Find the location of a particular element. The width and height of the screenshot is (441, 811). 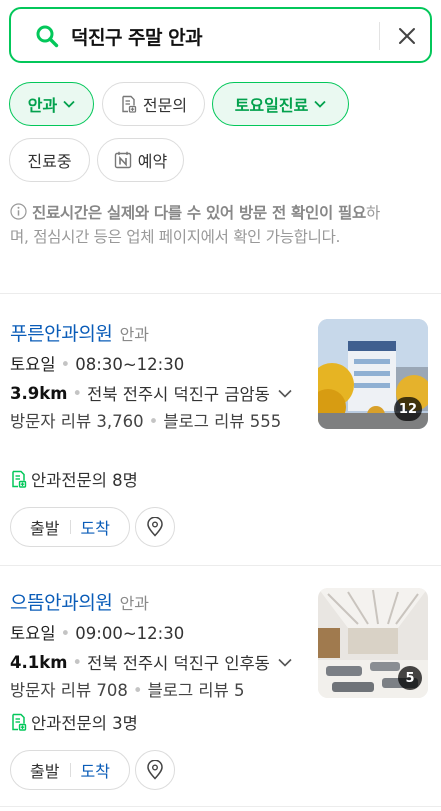

specialist-count: 안과전문의 8명 is located at coordinates (84, 480).